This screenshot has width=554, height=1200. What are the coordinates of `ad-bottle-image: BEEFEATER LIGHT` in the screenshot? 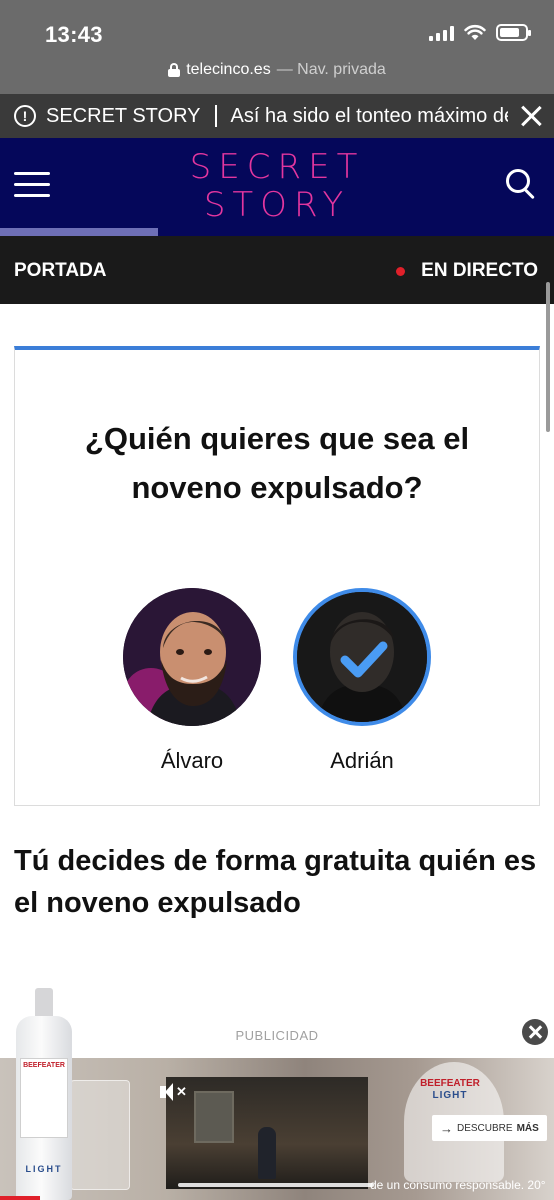 It's located at (44, 1094).